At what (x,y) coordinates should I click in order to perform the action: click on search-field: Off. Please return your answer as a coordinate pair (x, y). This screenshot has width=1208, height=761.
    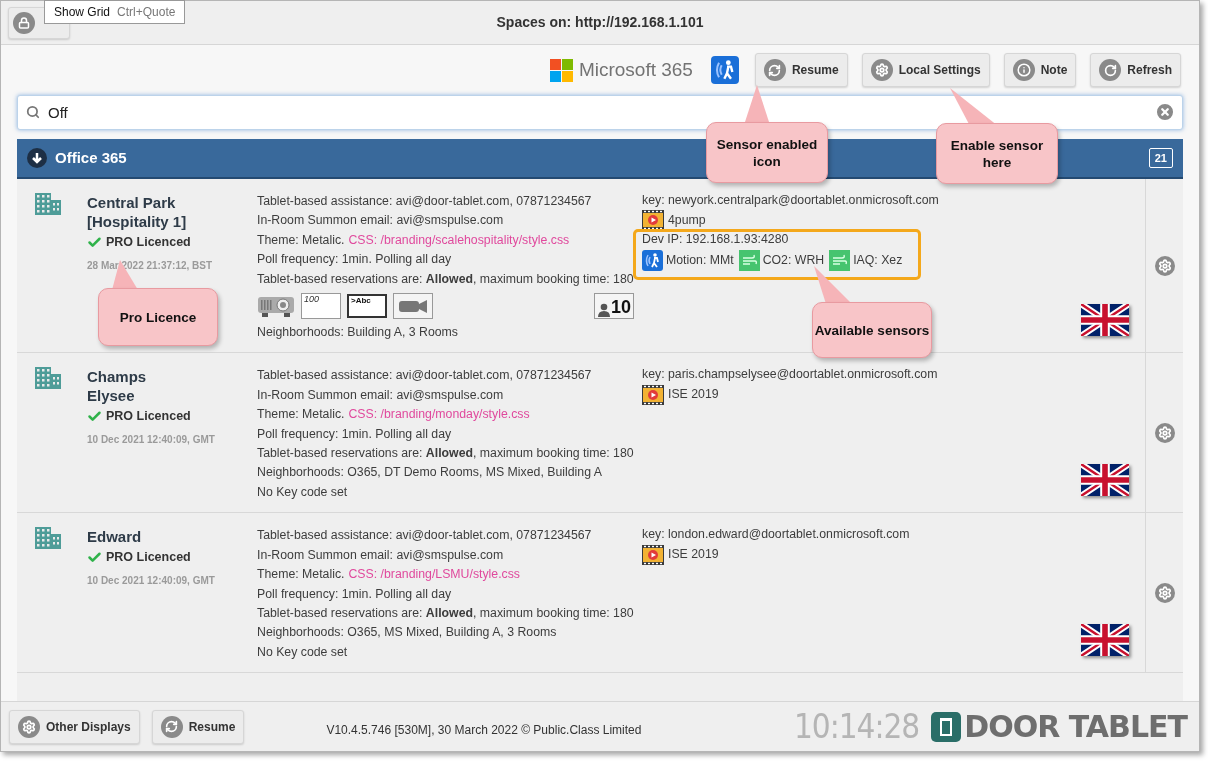
    Looking at the image, I should click on (600, 112).